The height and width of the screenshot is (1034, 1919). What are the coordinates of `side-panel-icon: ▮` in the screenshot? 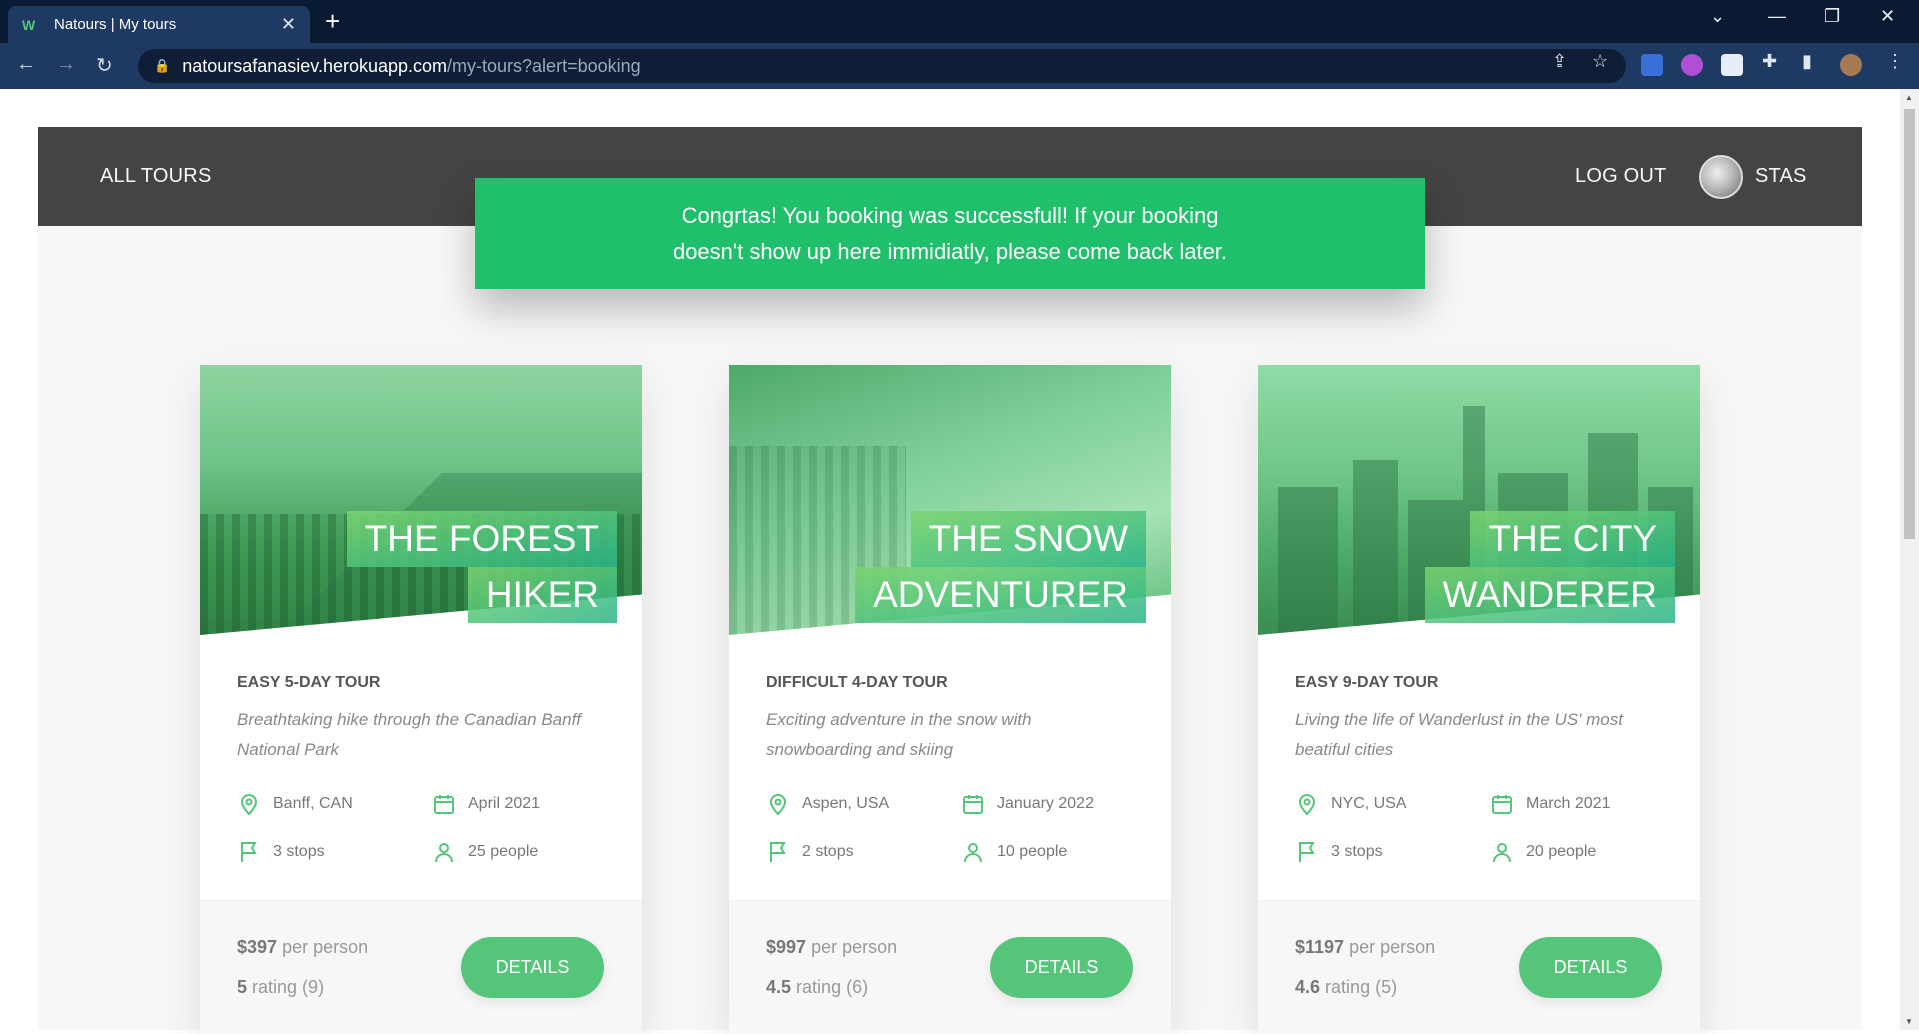 It's located at (1807, 61).